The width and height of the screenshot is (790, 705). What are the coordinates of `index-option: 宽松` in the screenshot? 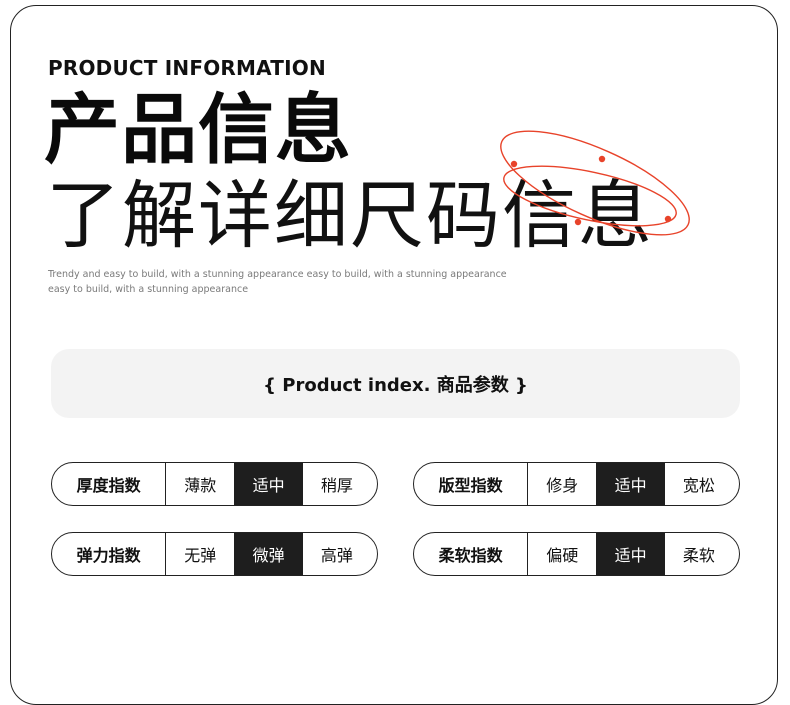 It's located at (702, 484).